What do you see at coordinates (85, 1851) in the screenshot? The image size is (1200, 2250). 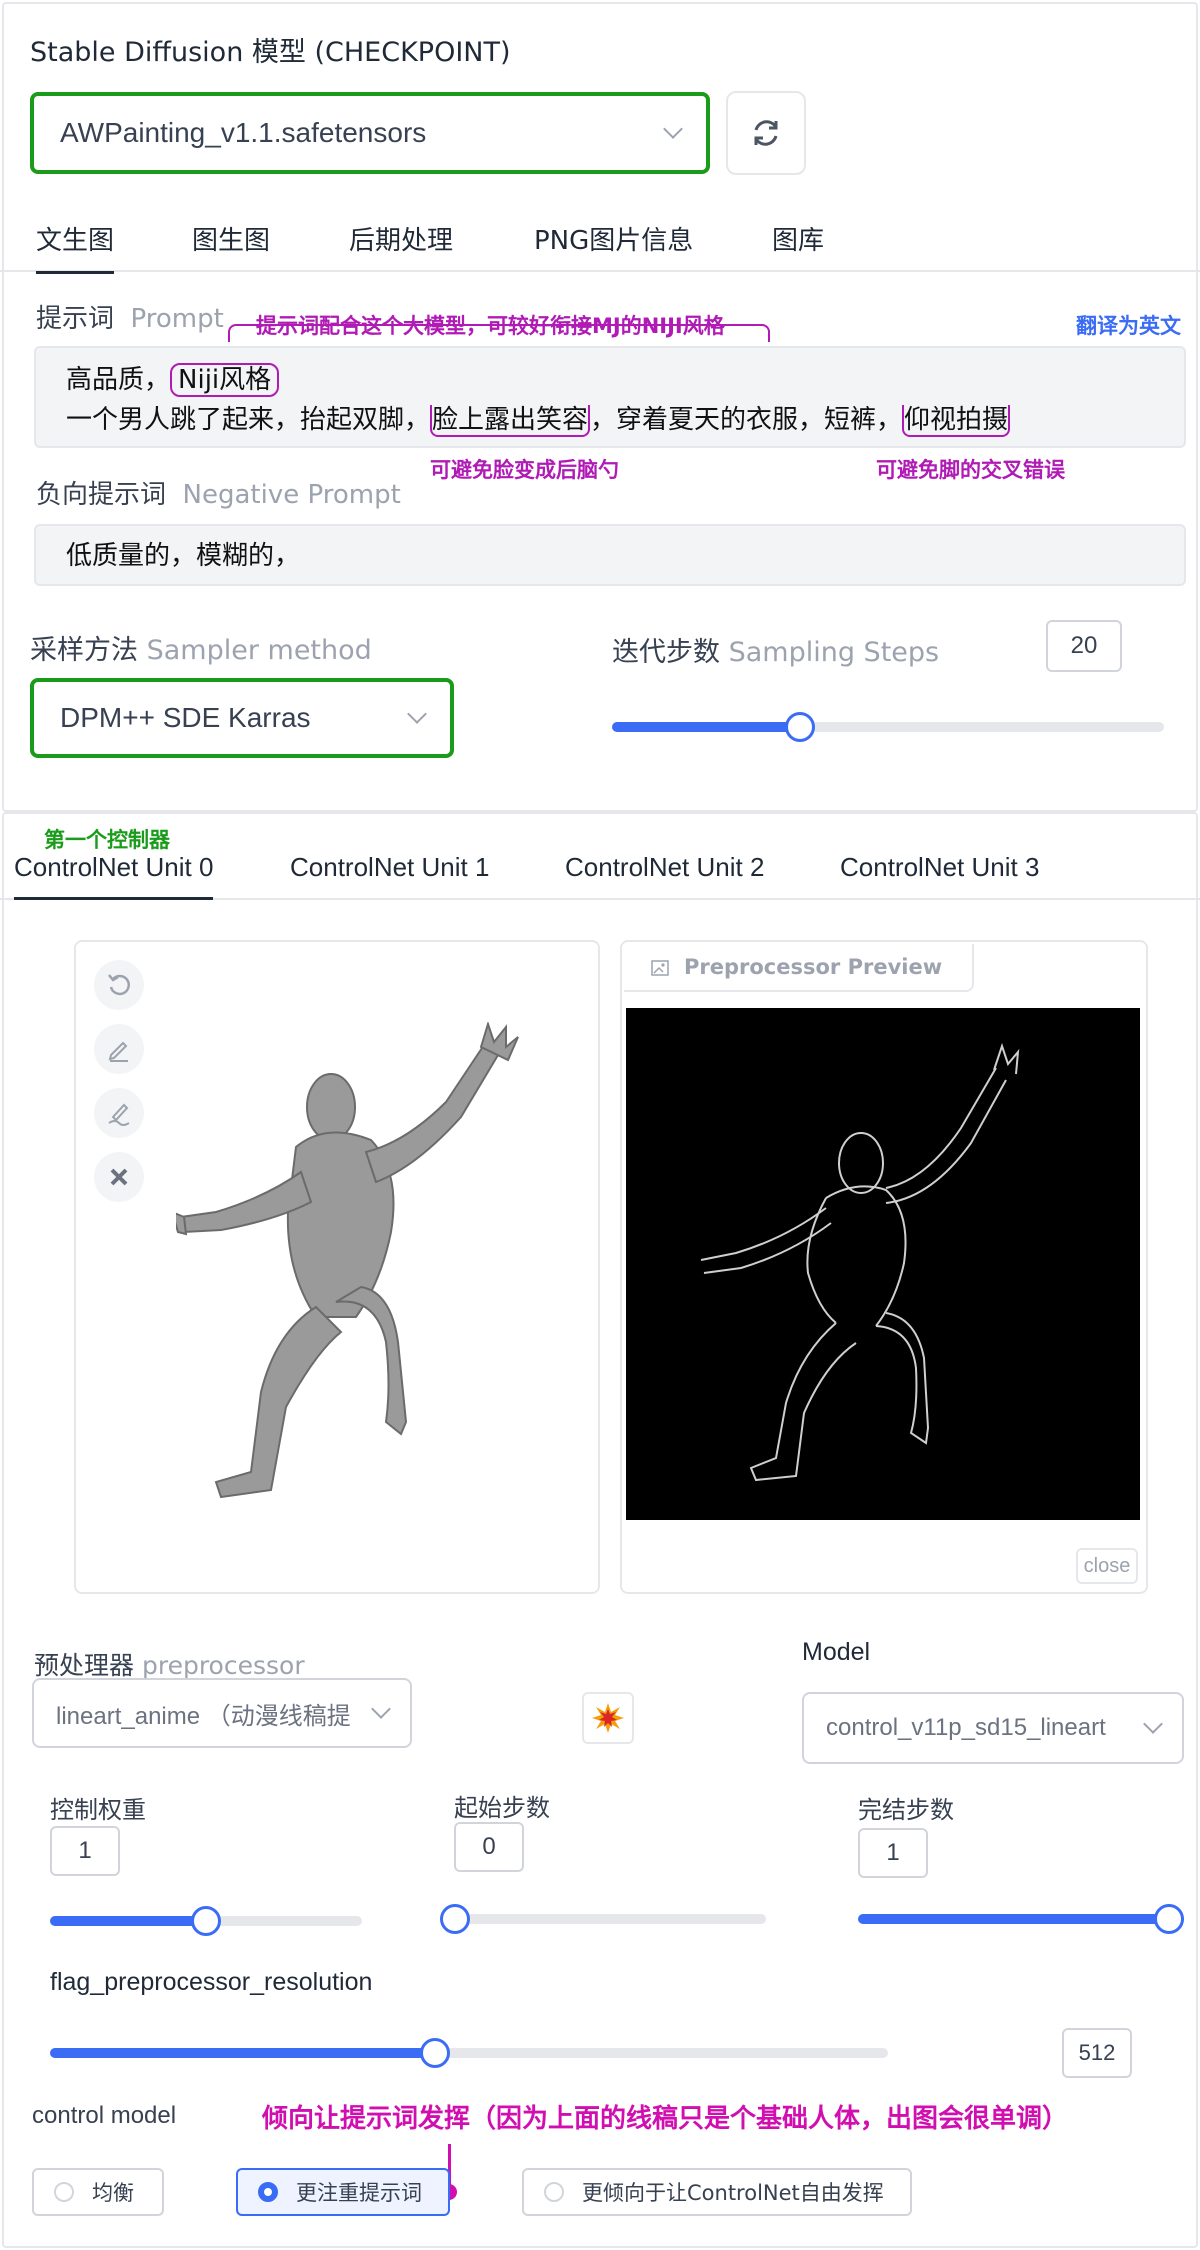 I see `weight-input: 1` at bounding box center [85, 1851].